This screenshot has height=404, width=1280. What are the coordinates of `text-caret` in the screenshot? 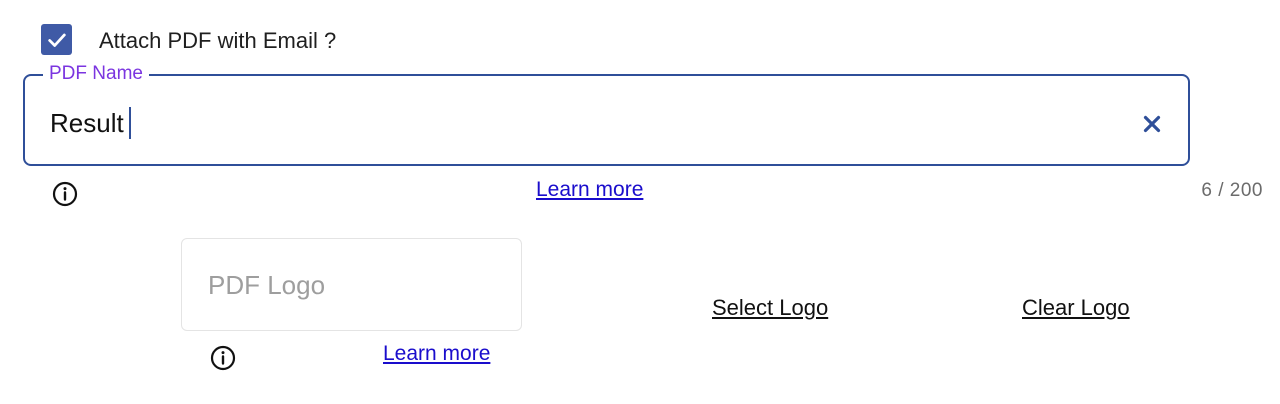 It's located at (130, 123).